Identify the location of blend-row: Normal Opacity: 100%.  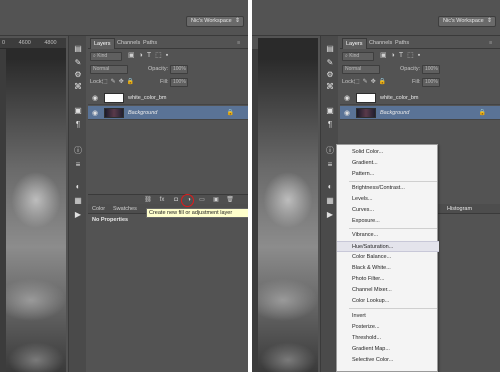
(168, 69).